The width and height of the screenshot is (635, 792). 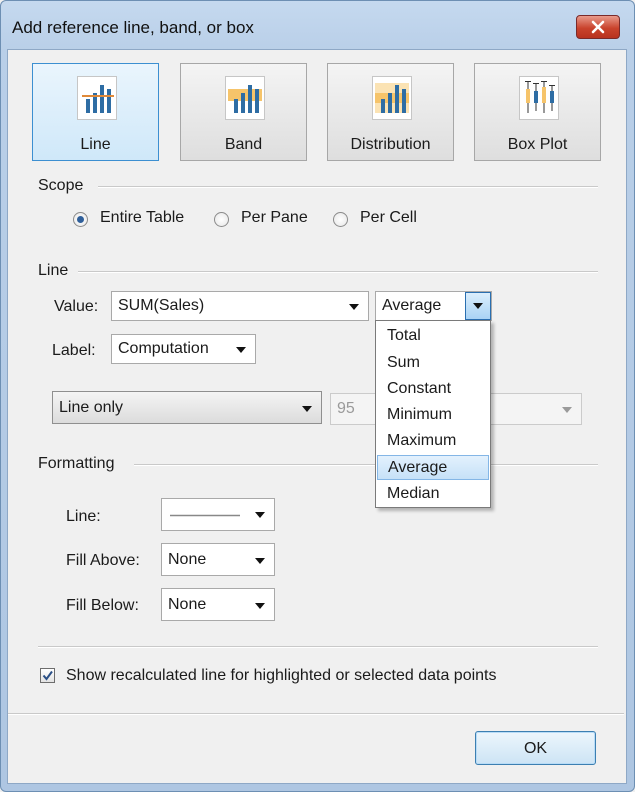 I want to click on scope-per-cell-radio, so click(x=340, y=219).